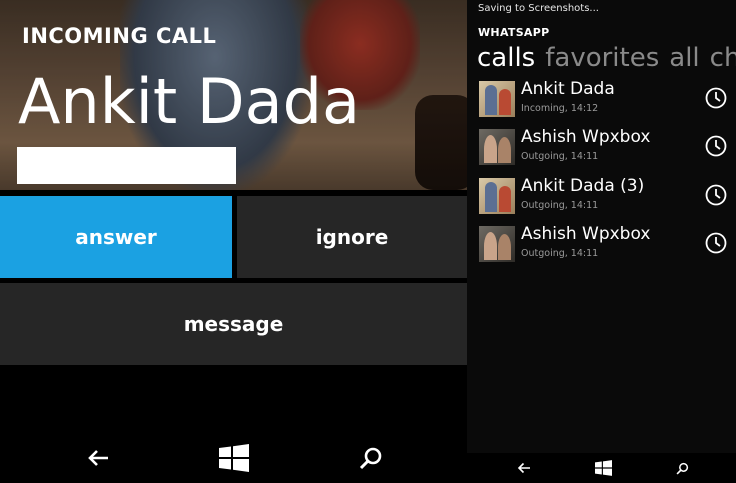  Describe the element at coordinates (119, 36) in the screenshot. I see `incoming-call-label: INCOMING CALL` at that location.